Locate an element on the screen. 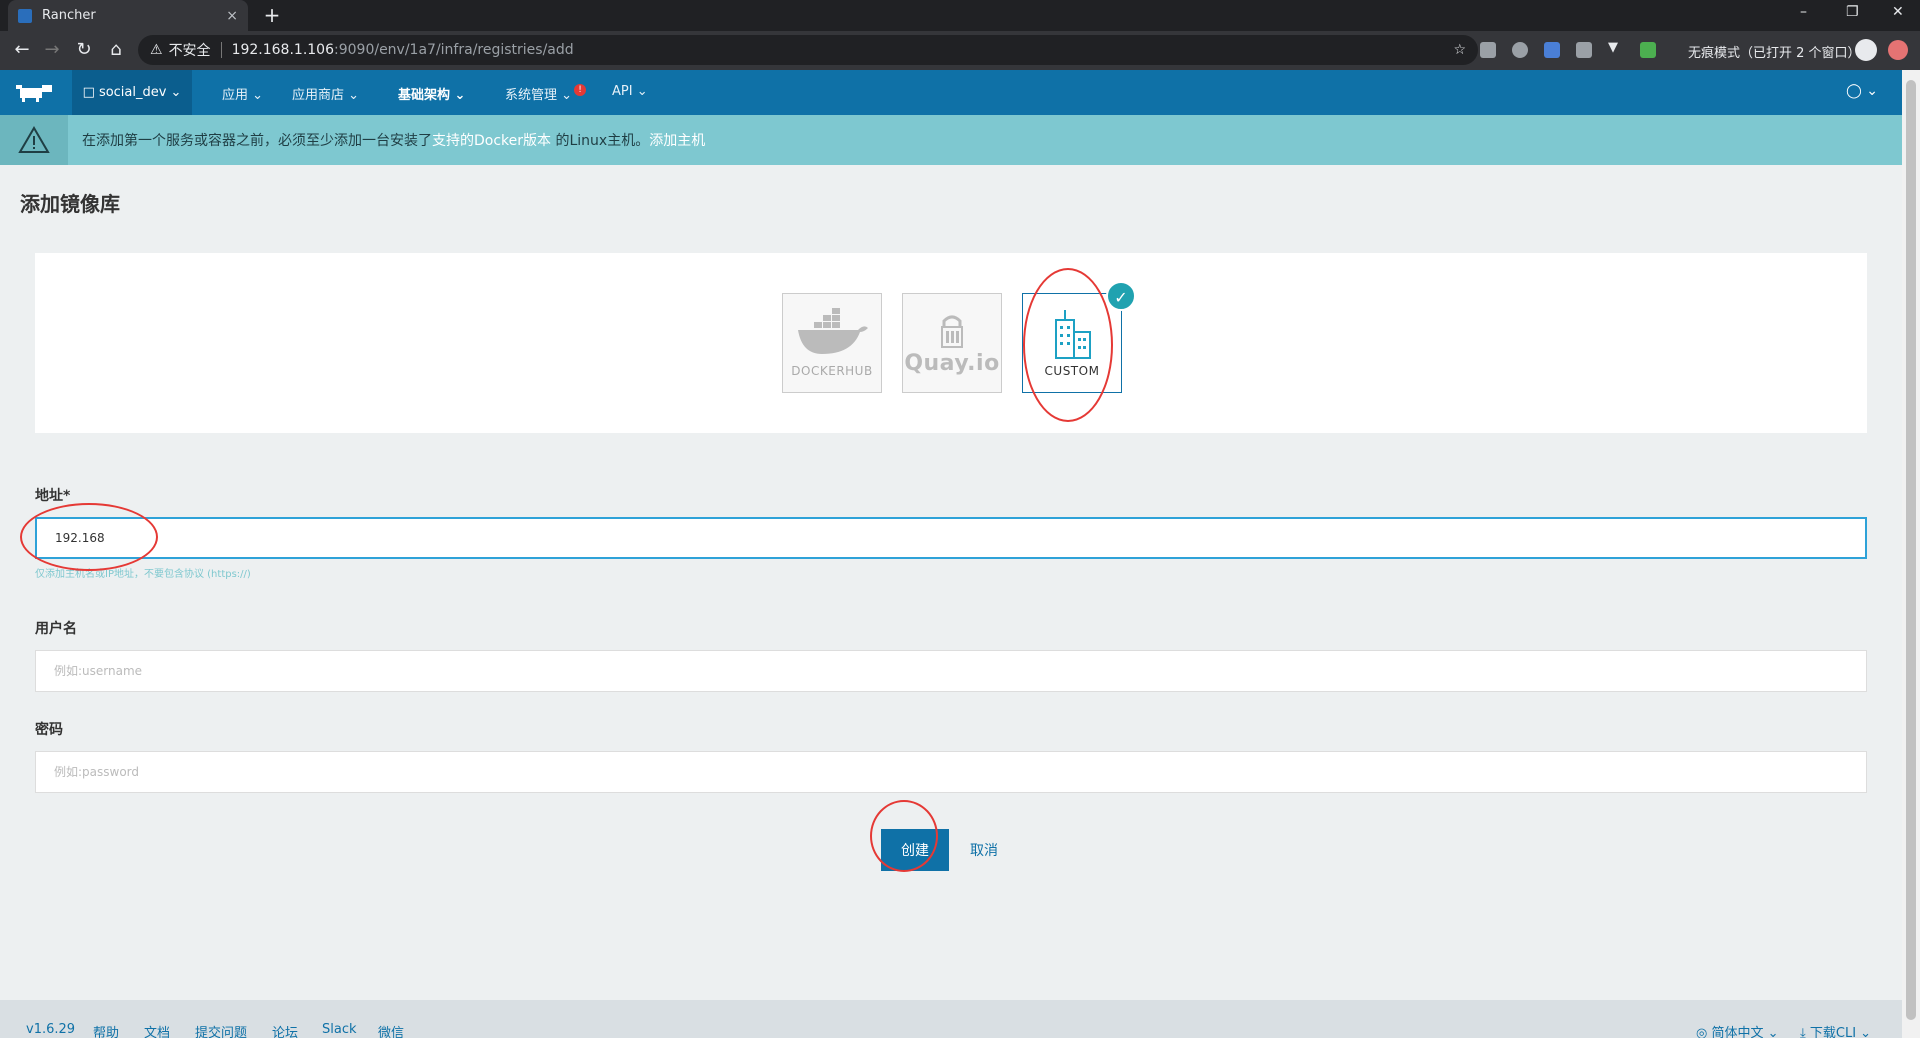 This screenshot has height=1038, width=1920. nav-admin: 系统管理 ⌄! is located at coordinates (546, 93).